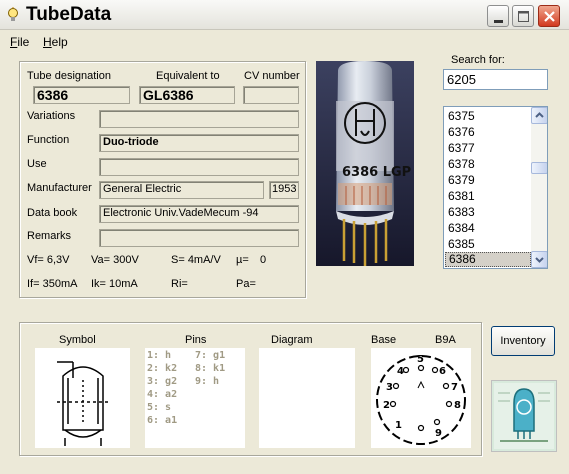  I want to click on lightbulb-icon, so click(13, 14).